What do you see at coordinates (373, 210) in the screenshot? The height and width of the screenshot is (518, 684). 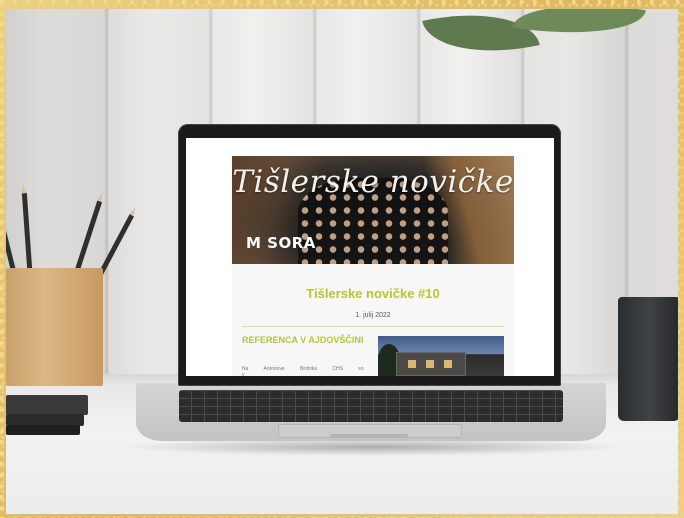 I see `newsletter-hero-image: Tišlerske novičke M SORA` at bounding box center [373, 210].